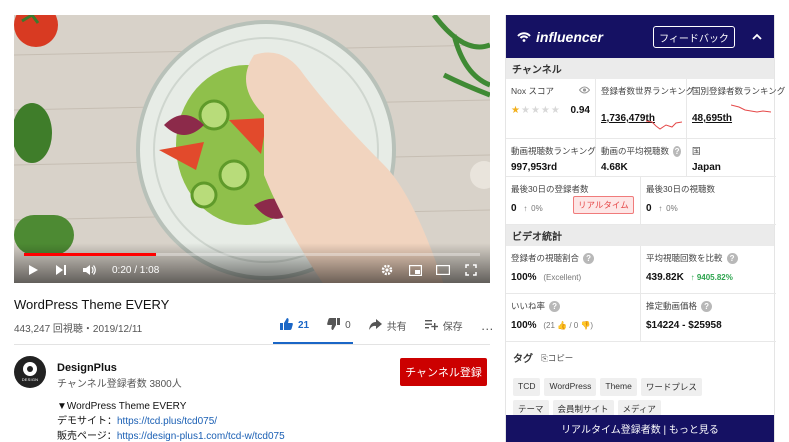 Image resolution: width=789 pixels, height=442 pixels. Describe the element at coordinates (545, 258) in the screenshot. I see `sub-view-ratio-label: 登録者の視聴割合` at that location.